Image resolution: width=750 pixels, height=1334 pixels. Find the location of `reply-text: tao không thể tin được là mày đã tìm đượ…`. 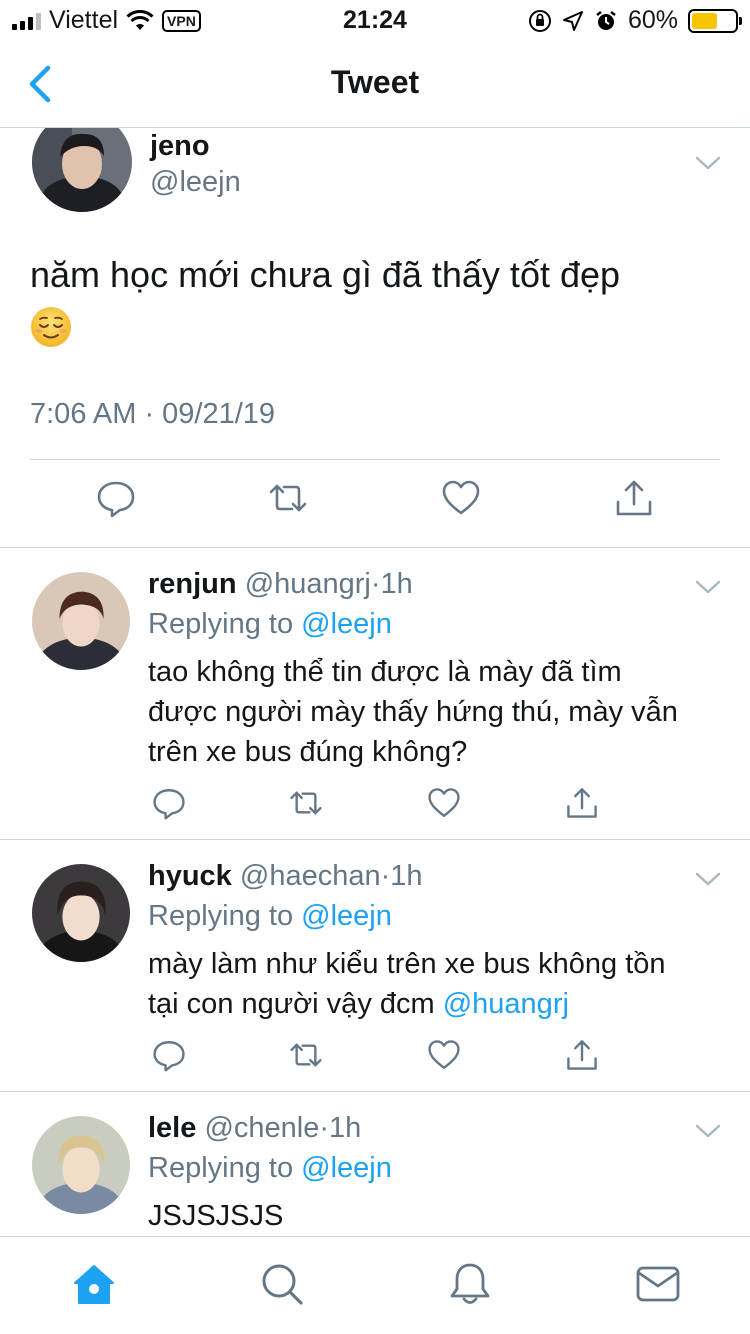

reply-text: tao không thể tin được là mày đã tìm đượ… is located at coordinates (433, 712).